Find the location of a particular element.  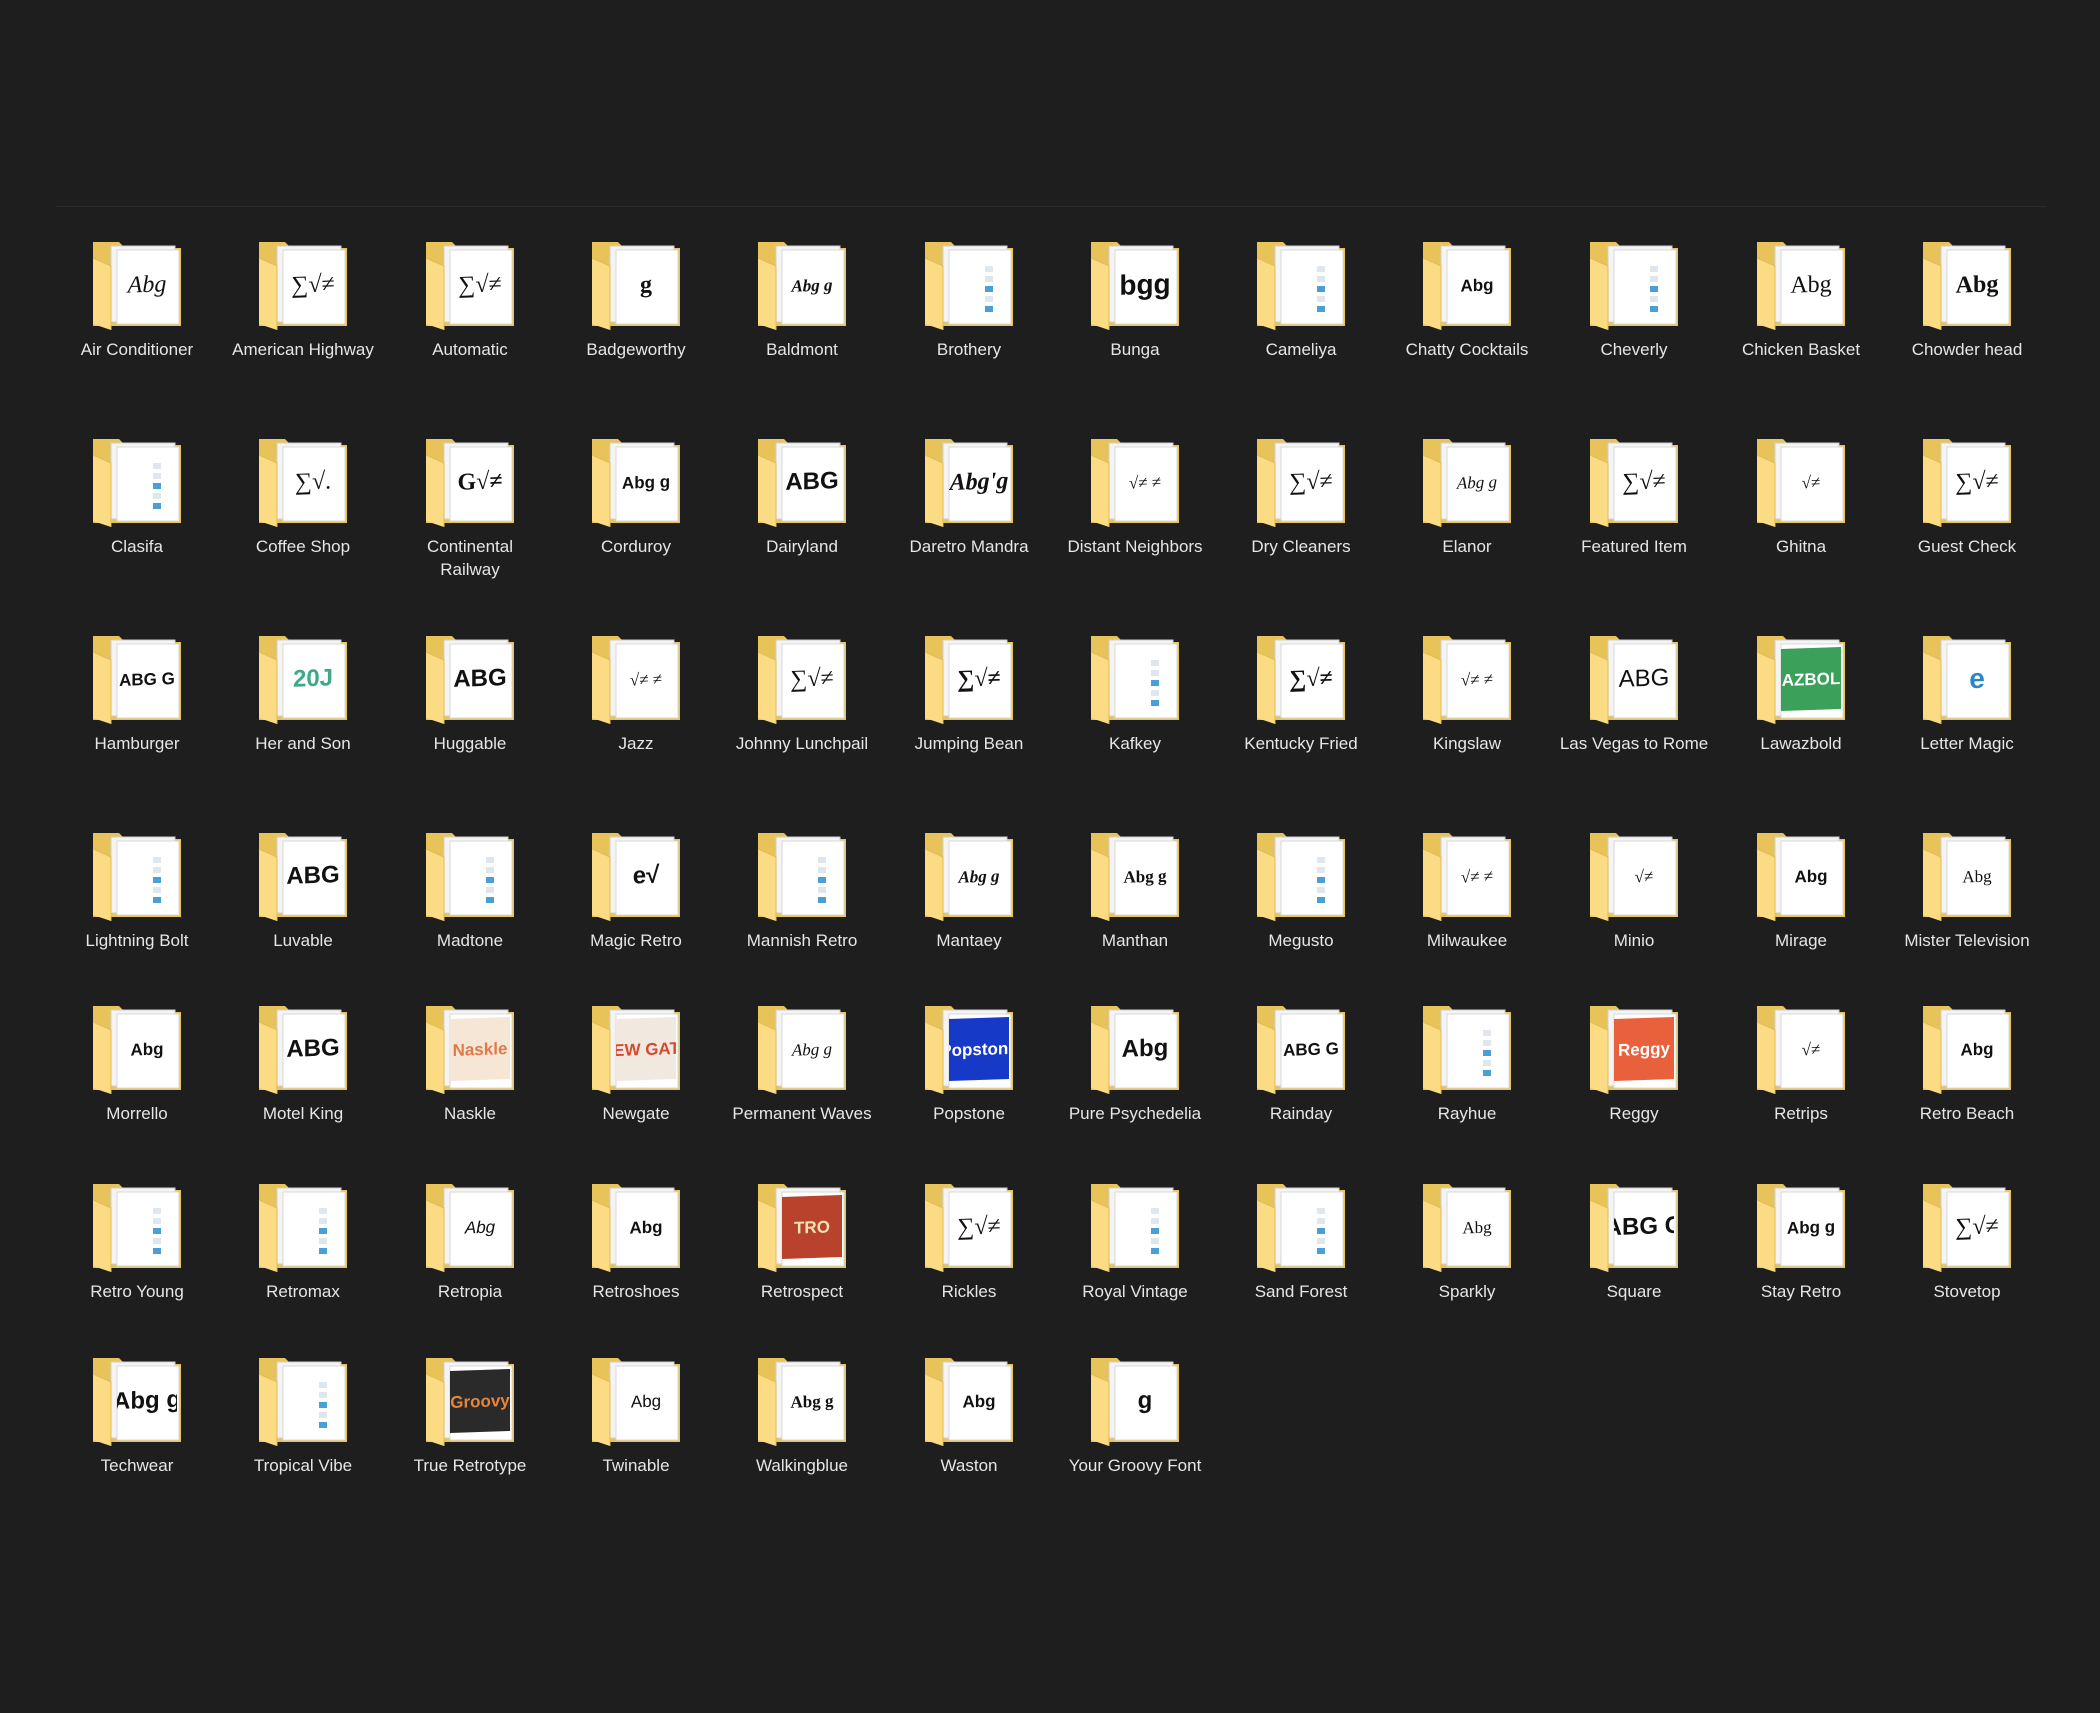

folder-american-highway: ∑√≠ American Highway is located at coordinates (303, 311).